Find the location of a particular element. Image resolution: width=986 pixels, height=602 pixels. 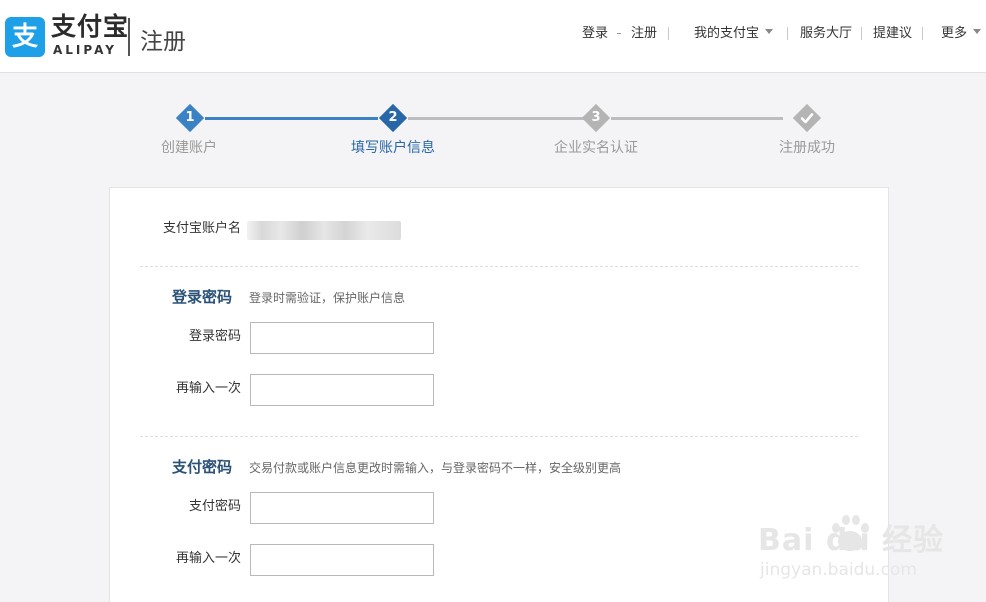

login-password-confirm-input is located at coordinates (342, 390).